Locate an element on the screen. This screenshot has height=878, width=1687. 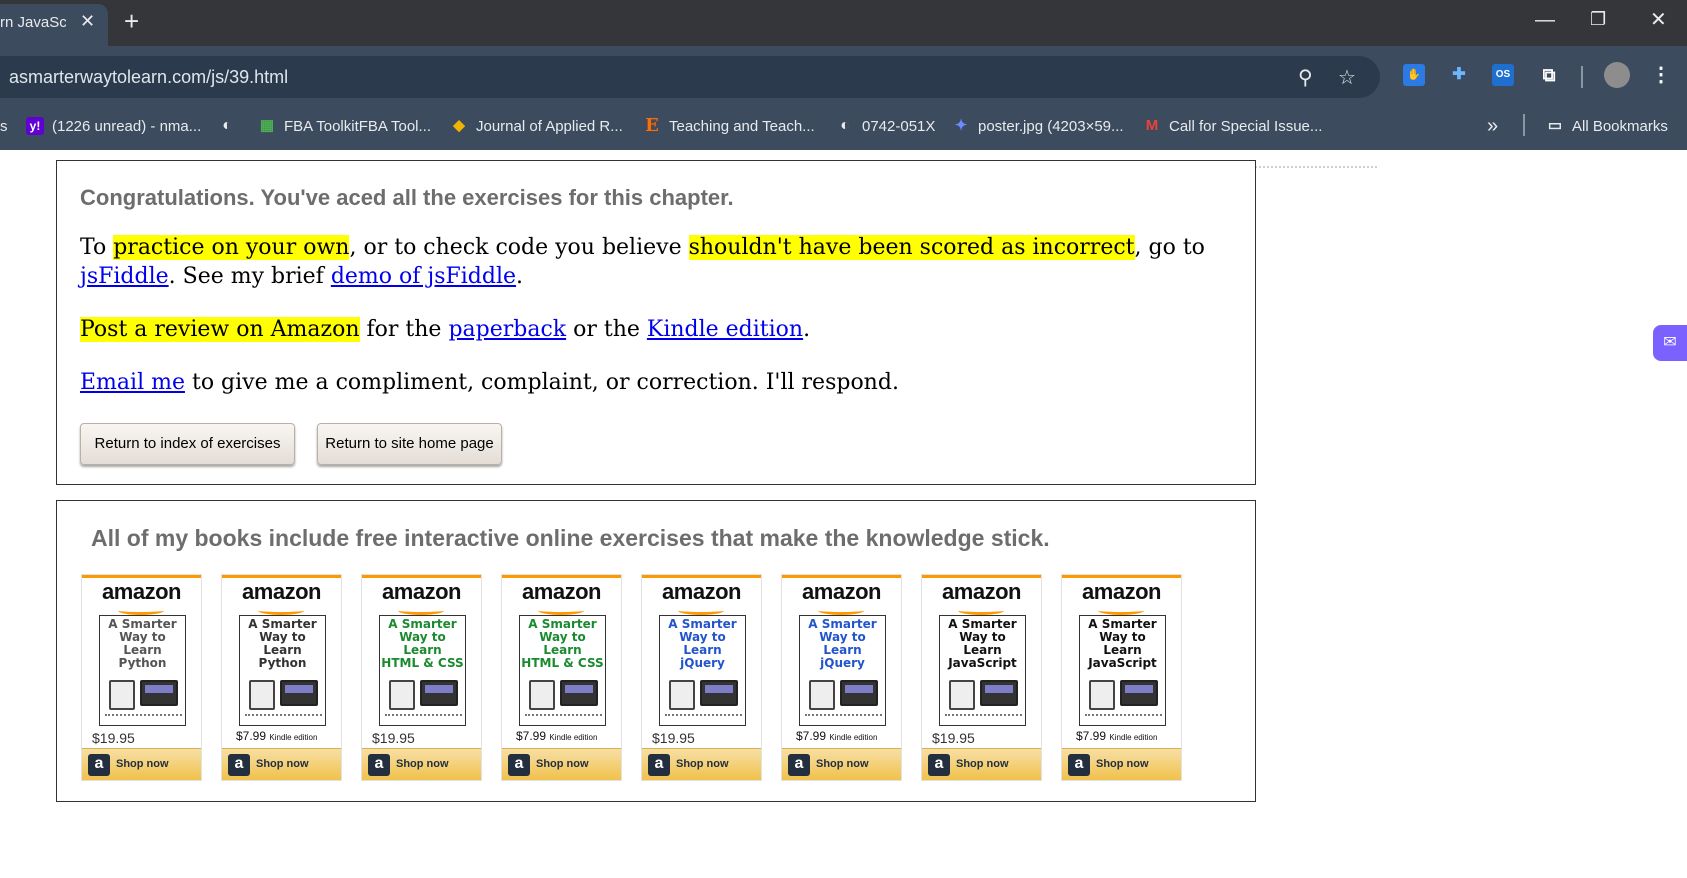
address-bar: asmarterwaytolearn.com/js/39.html ⚲ ☆ is located at coordinates (690, 77).